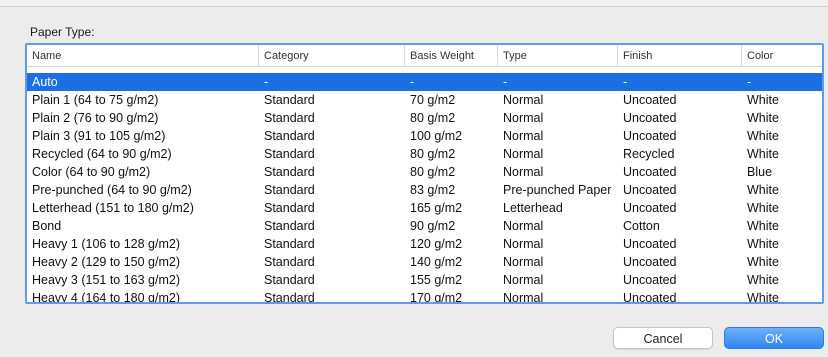 The height and width of the screenshot is (357, 828). Describe the element at coordinates (142, 56) in the screenshot. I see `column-header-name: Name` at that location.